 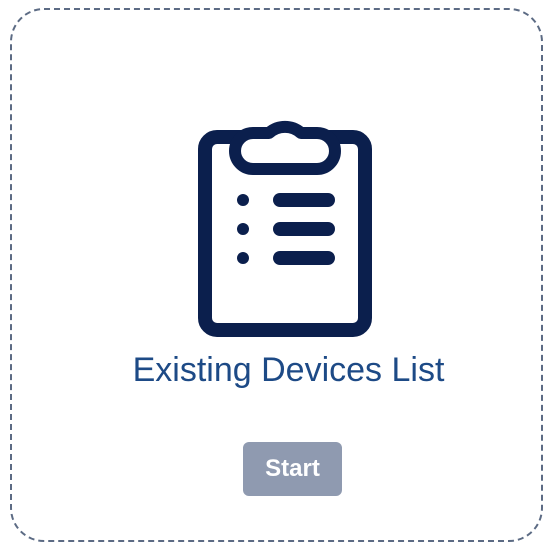 What do you see at coordinates (288, 370) in the screenshot?
I see `card-title: Existing Devices List` at bounding box center [288, 370].